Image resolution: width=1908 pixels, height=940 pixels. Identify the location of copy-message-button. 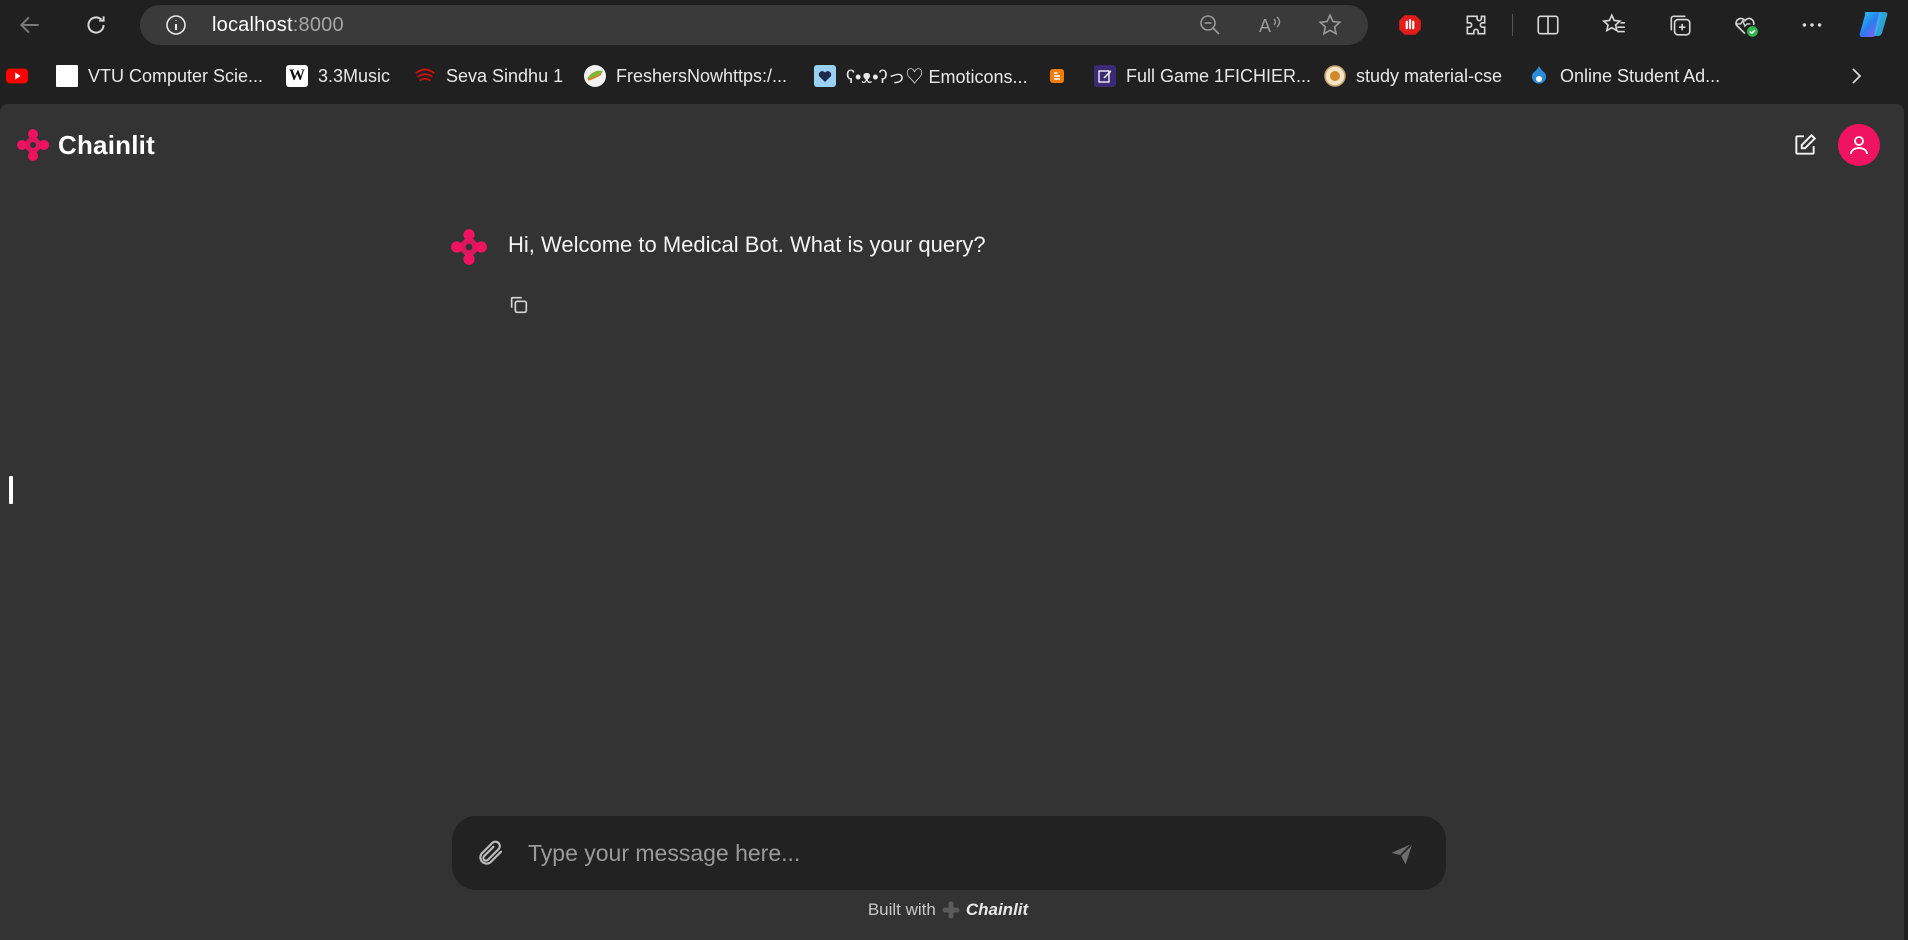
(519, 305).